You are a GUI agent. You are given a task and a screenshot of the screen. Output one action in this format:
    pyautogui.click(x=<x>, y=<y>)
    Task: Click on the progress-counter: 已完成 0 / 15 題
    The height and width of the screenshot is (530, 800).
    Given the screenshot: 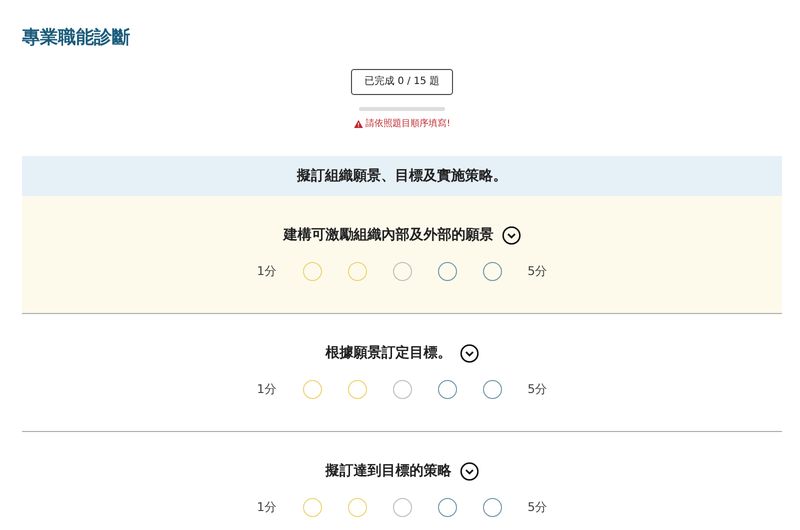 What is the action you would take?
    pyautogui.click(x=402, y=82)
    